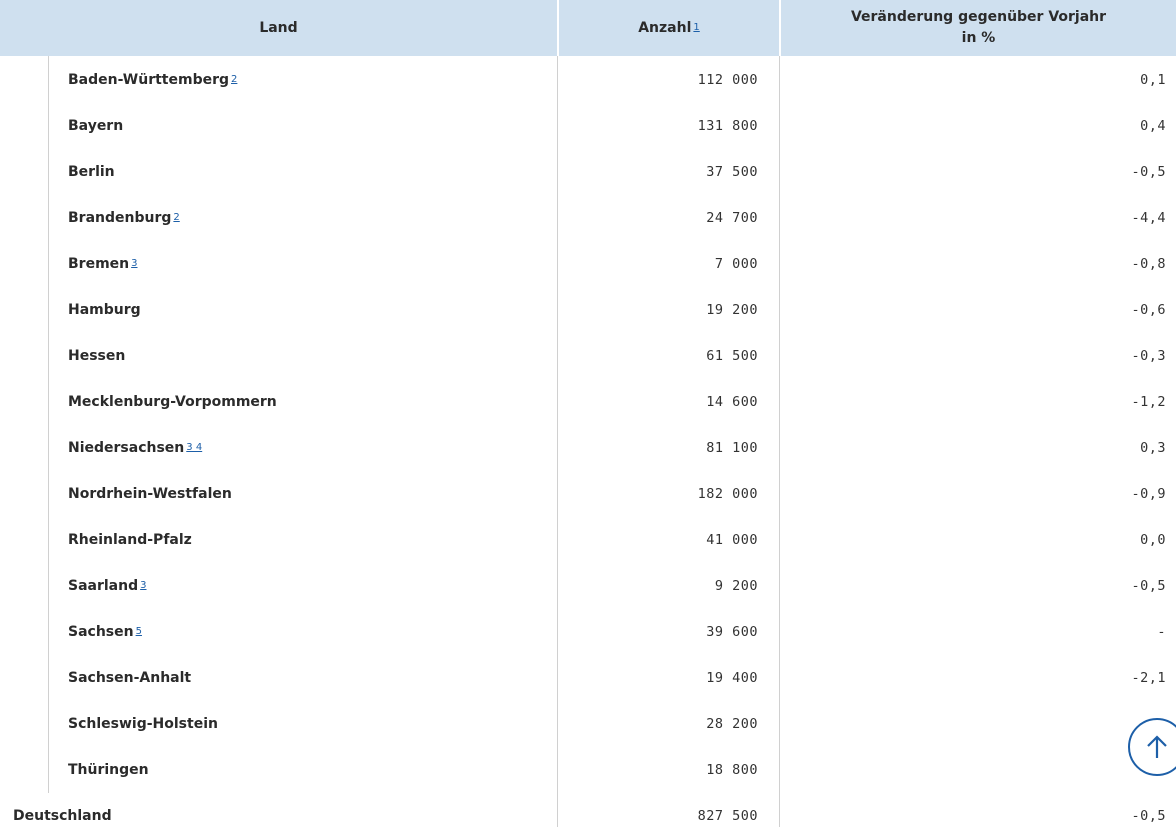 This screenshot has height=839, width=1176. What do you see at coordinates (62, 816) in the screenshot?
I see `row-land: Deutschland` at bounding box center [62, 816].